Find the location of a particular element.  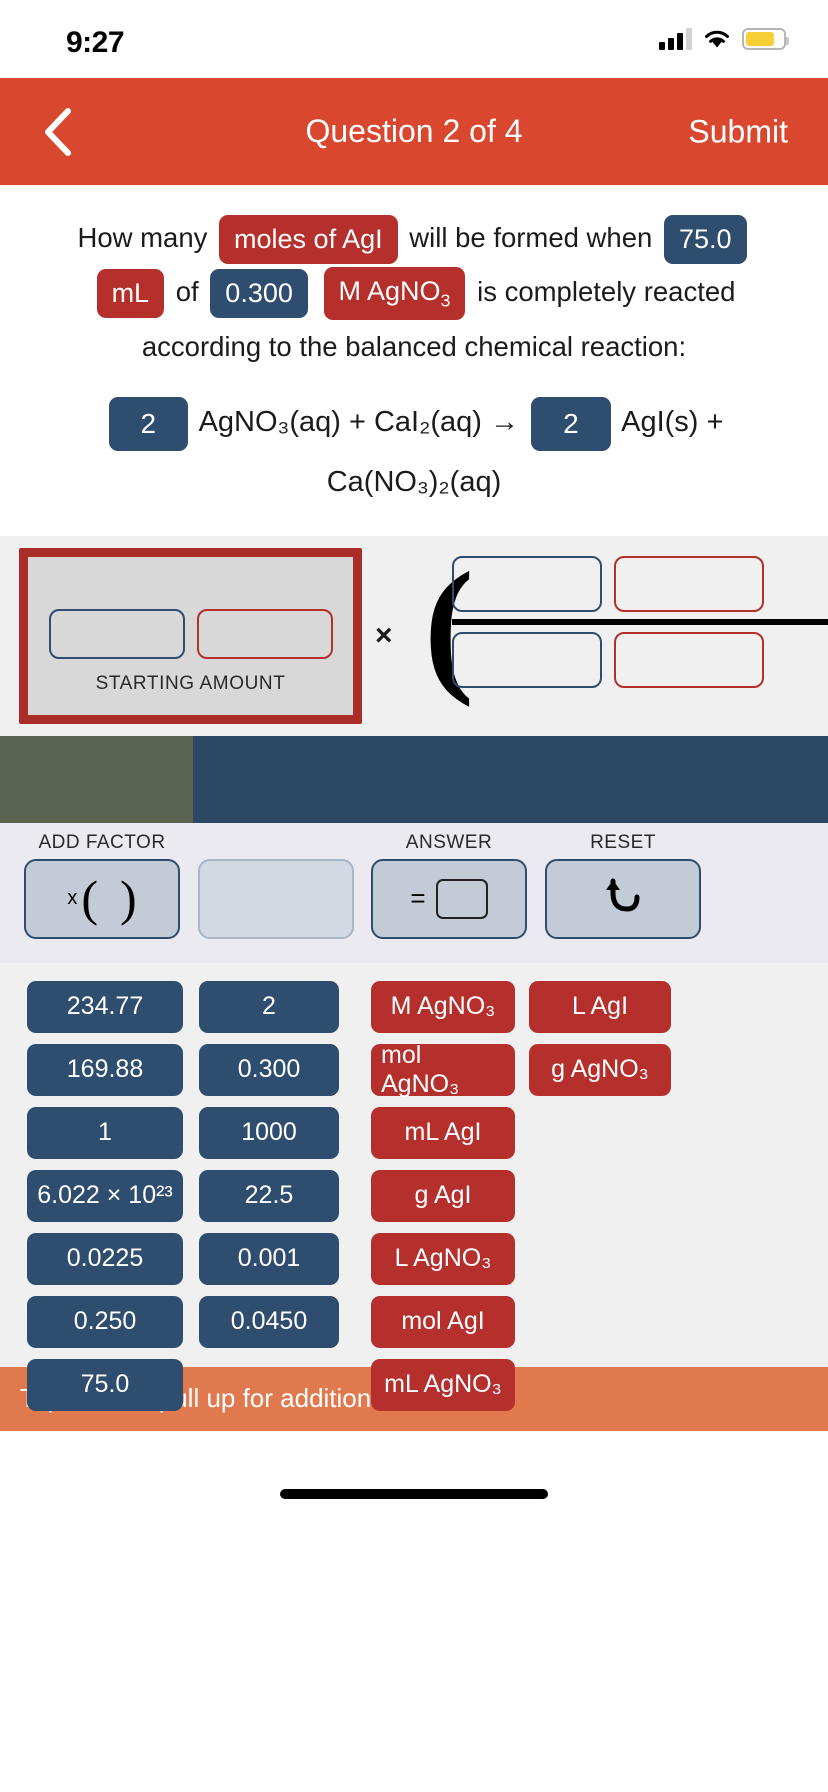

add-factor-open-paren: ( is located at coordinates (89, 898).